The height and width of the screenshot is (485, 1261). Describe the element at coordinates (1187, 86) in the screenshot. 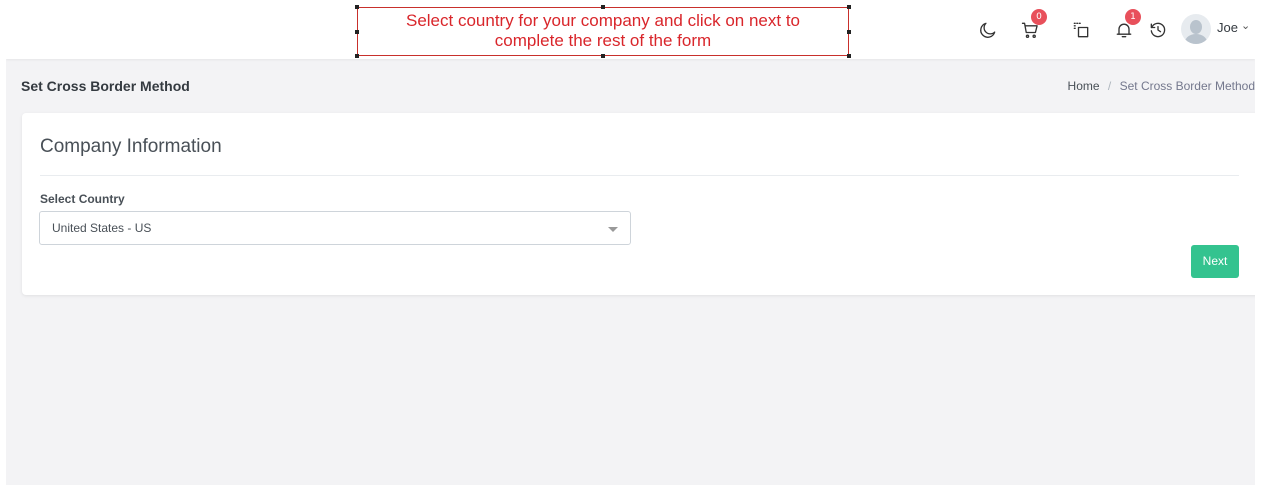

I see `breadcrumb-current: Set Cross Border Method` at that location.